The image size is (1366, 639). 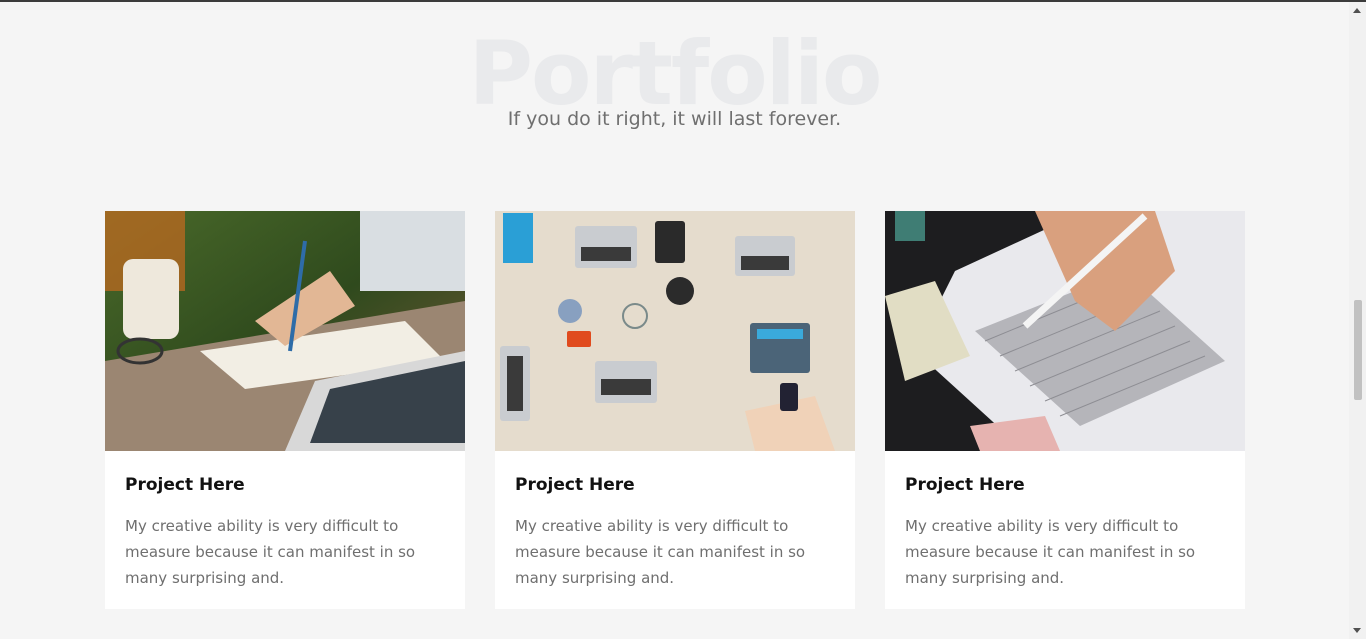 I want to click on vertical-scrollbar, so click(x=1357, y=320).